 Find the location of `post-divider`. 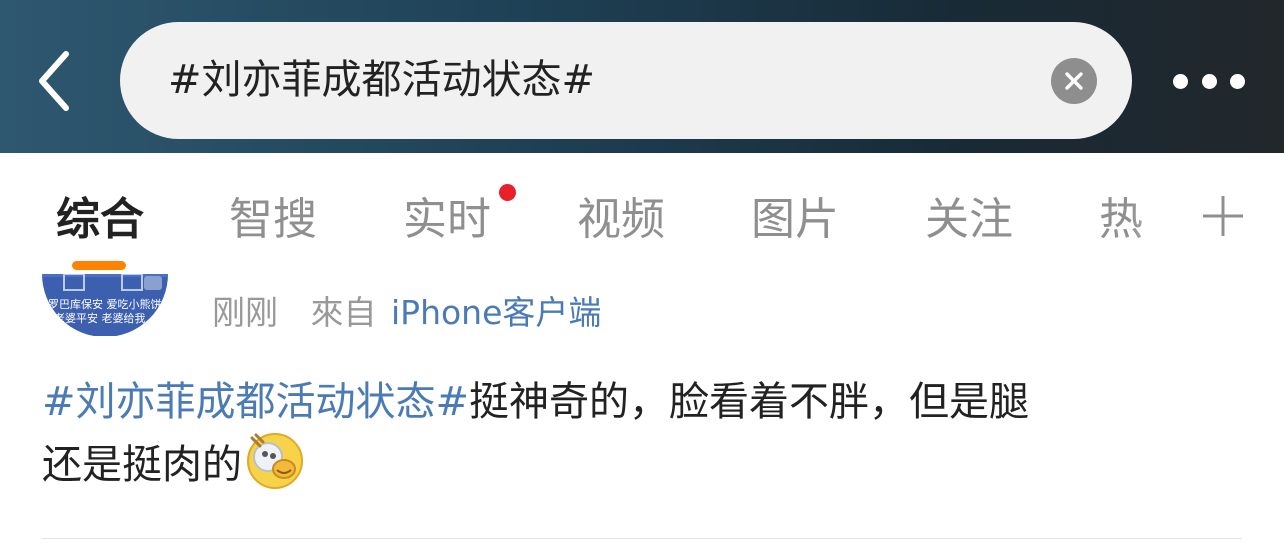

post-divider is located at coordinates (642, 538).